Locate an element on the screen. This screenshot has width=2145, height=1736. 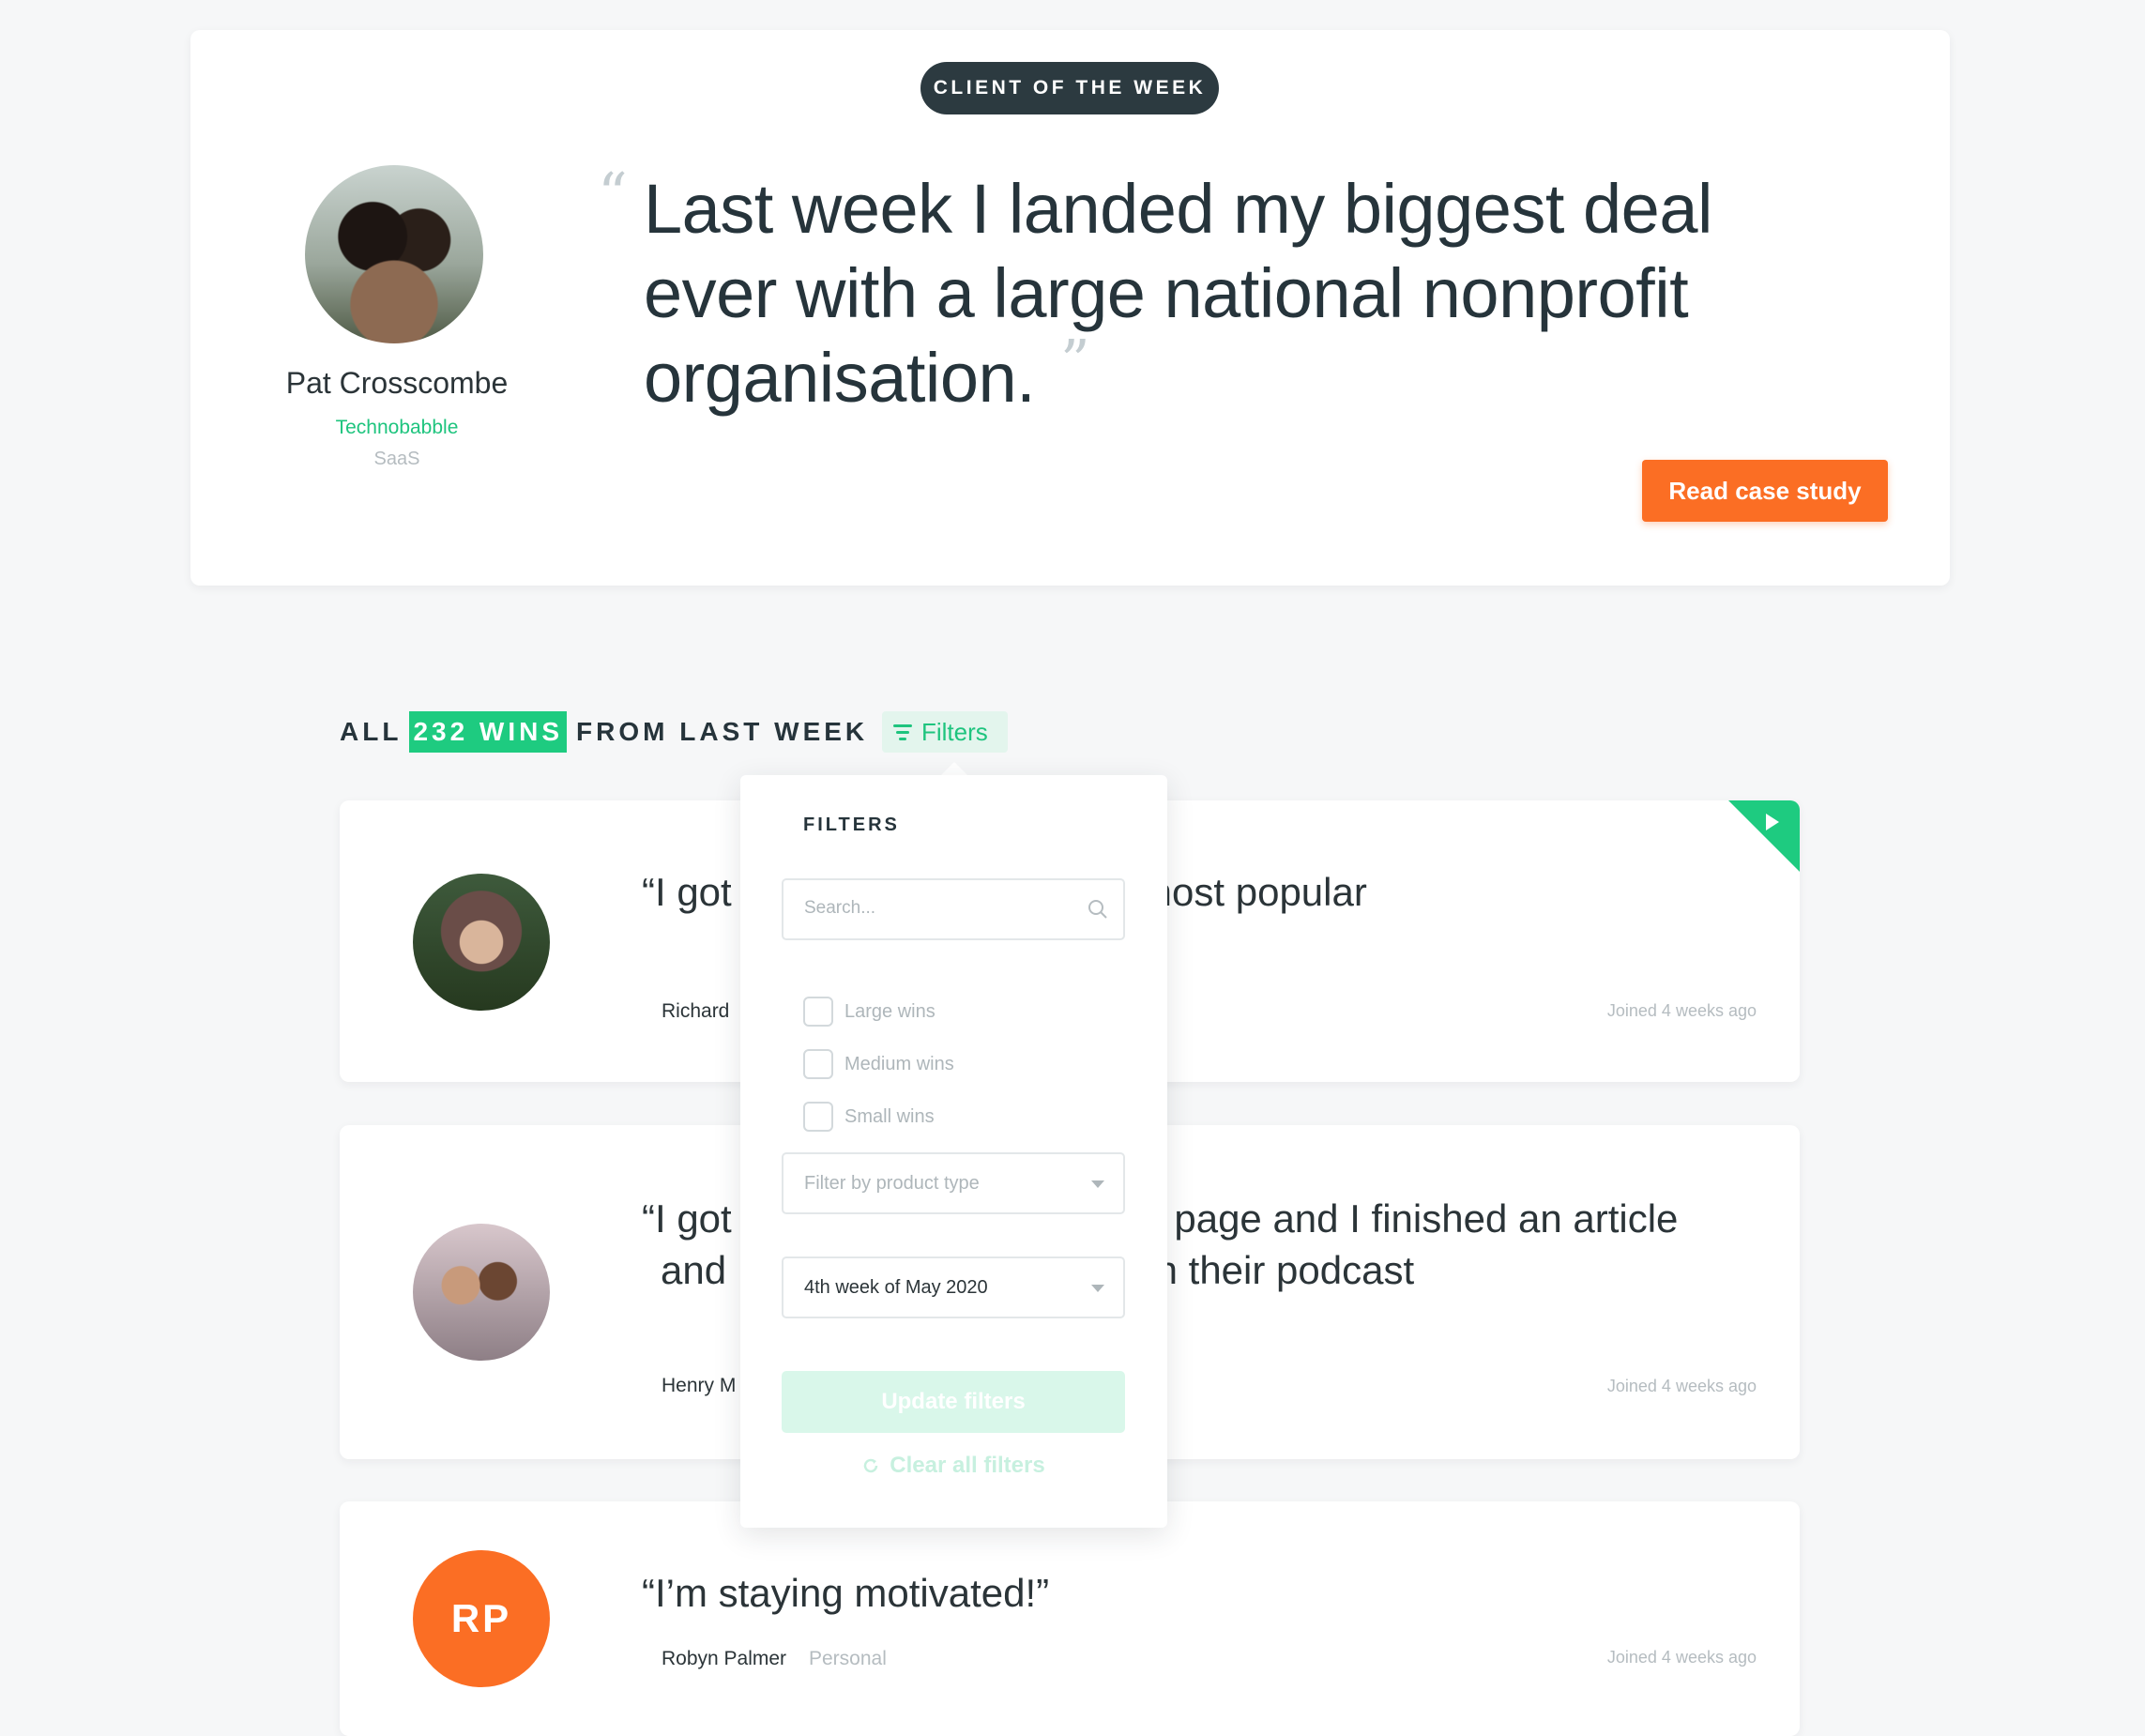
popover-arrow is located at coordinates (954, 768).